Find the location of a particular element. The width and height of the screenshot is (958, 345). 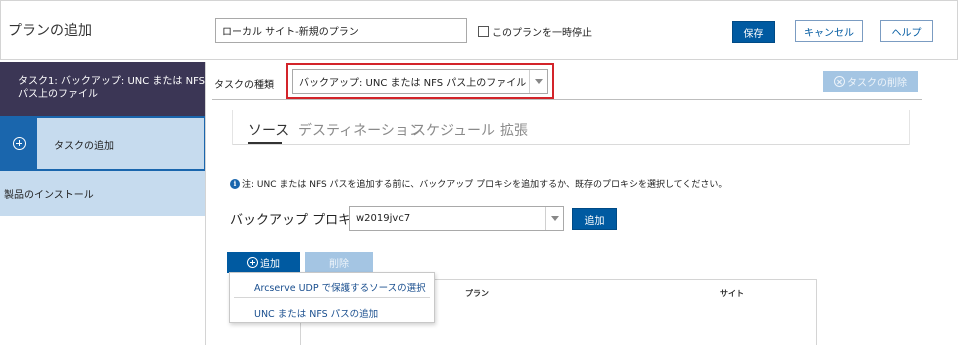

tabs-border-right is located at coordinates (909, 127).